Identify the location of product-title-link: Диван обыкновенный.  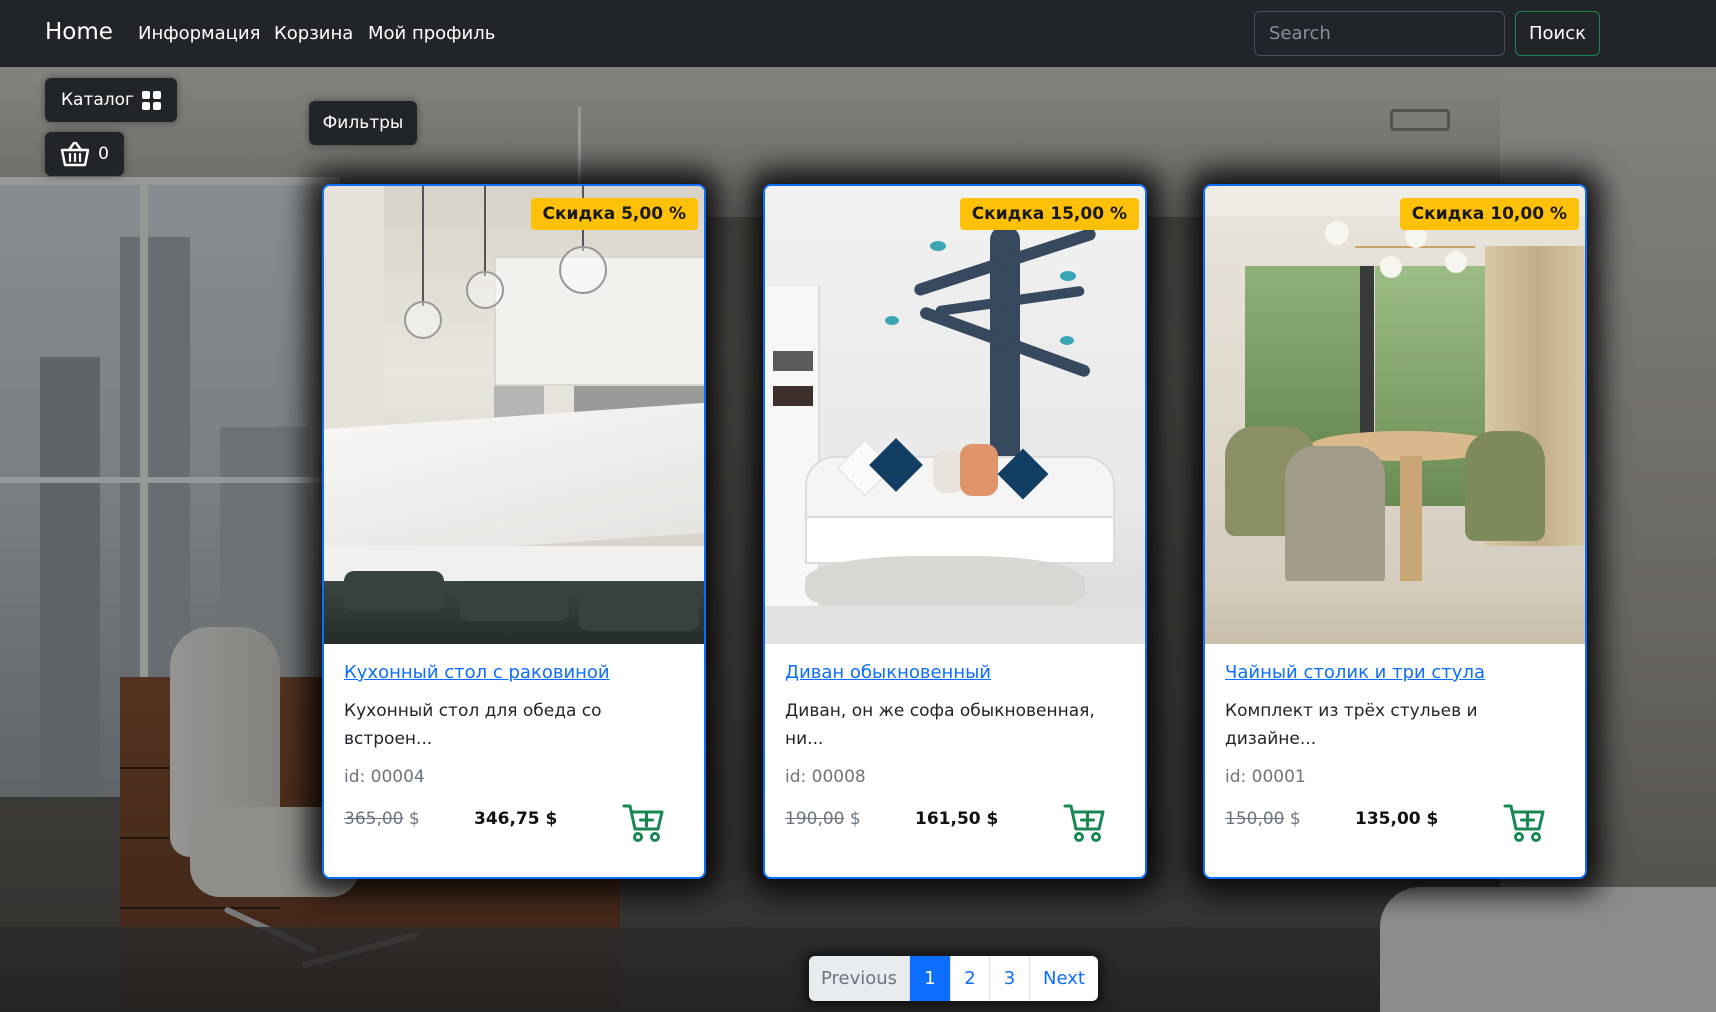
(955, 672).